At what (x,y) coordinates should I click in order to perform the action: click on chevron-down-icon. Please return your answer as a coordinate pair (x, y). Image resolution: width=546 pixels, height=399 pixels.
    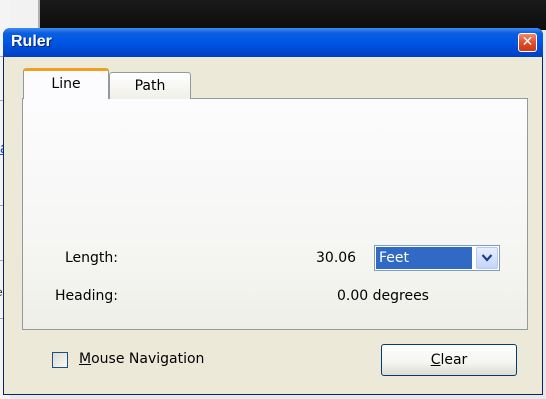
    Looking at the image, I should click on (487, 258).